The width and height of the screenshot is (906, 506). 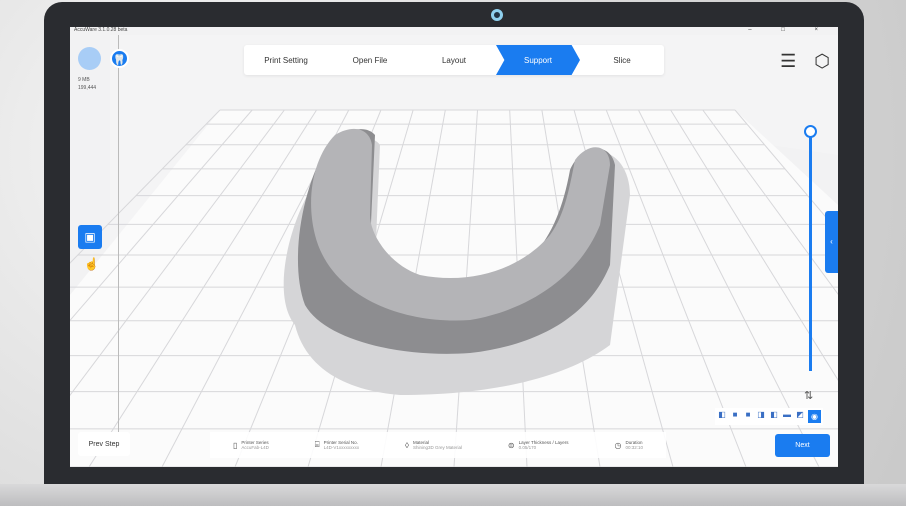 What do you see at coordinates (822, 61) in the screenshot?
I see `settings-icon: ⬡` at bounding box center [822, 61].